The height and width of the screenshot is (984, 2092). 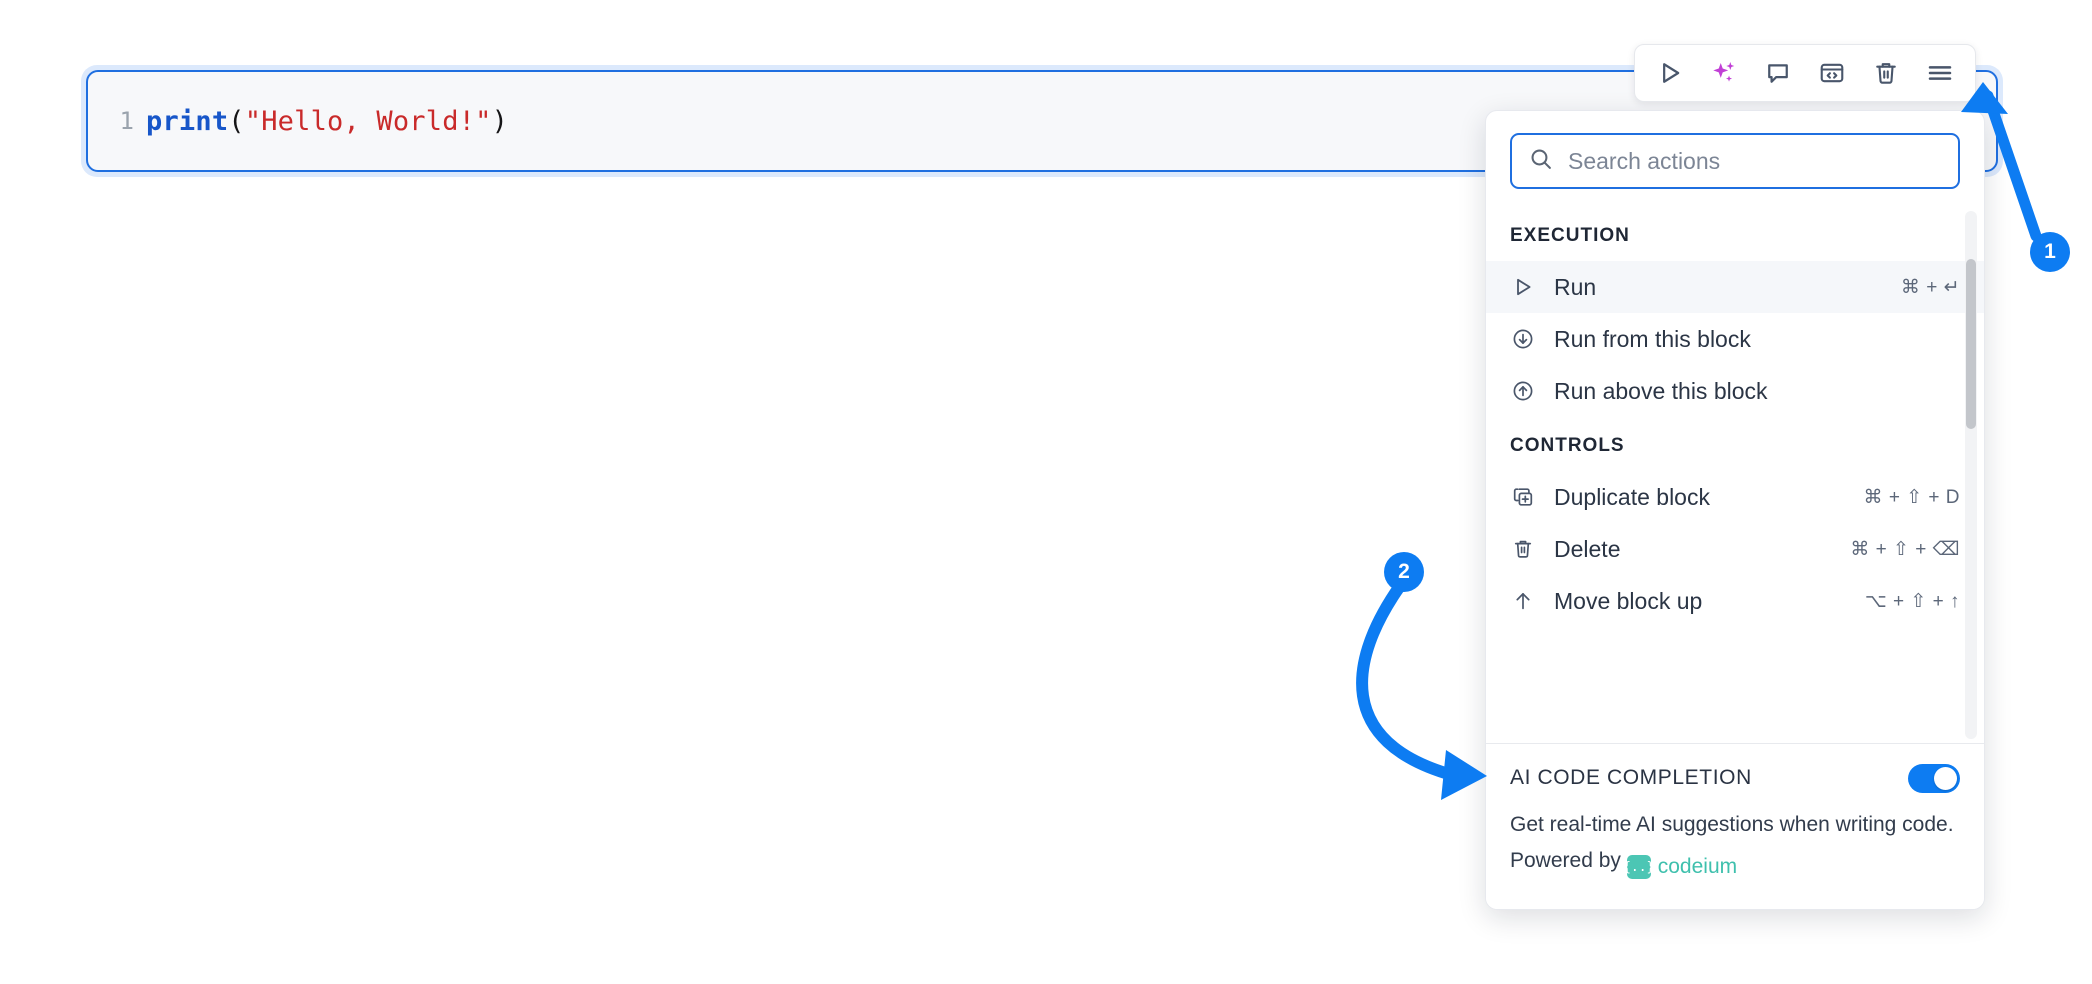 What do you see at coordinates (1670, 73) in the screenshot?
I see `run-icon` at bounding box center [1670, 73].